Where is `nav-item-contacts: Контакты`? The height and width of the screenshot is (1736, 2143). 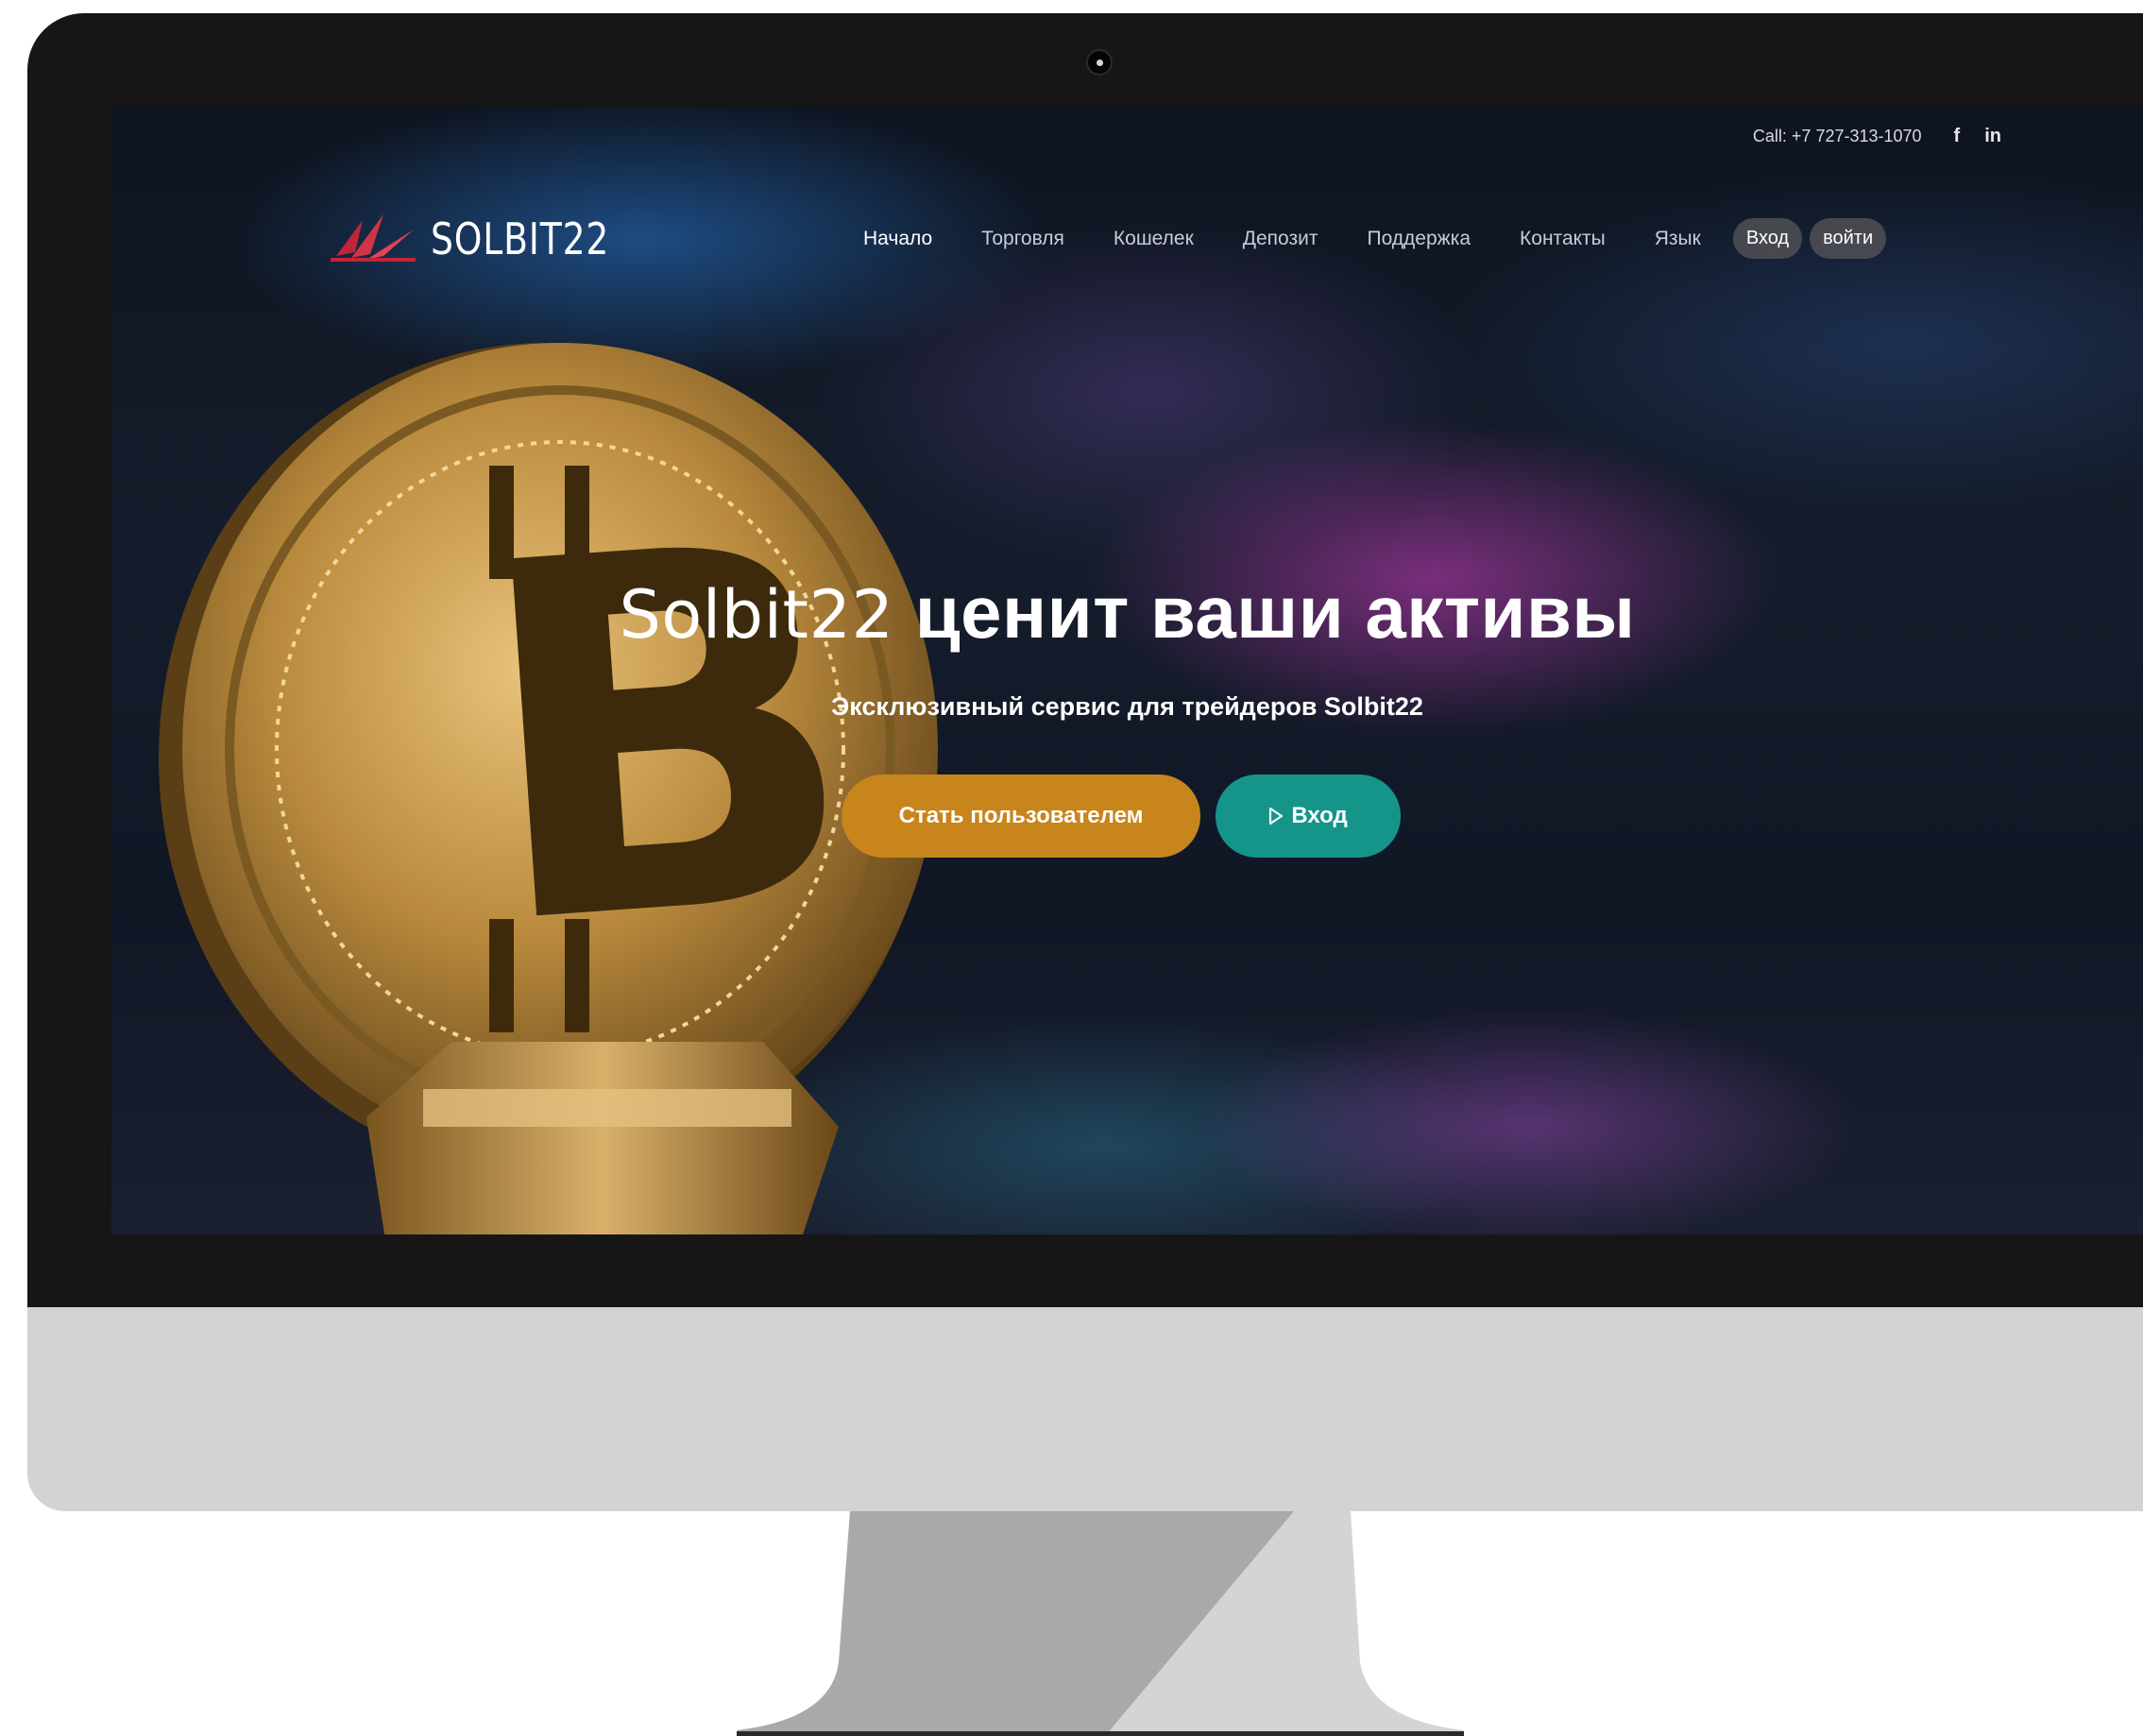
nav-item-contacts: Контакты is located at coordinates (1562, 239).